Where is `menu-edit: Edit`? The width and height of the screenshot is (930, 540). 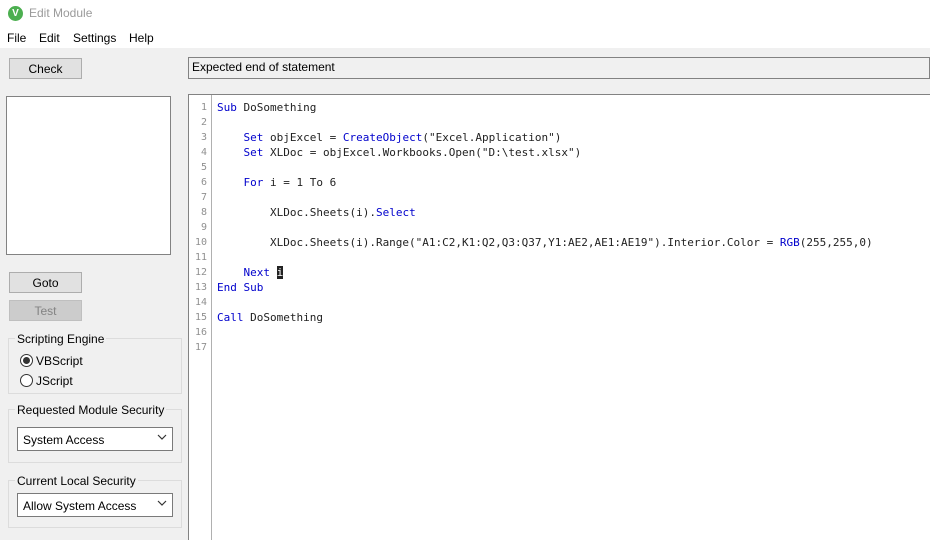 menu-edit: Edit is located at coordinates (49, 38).